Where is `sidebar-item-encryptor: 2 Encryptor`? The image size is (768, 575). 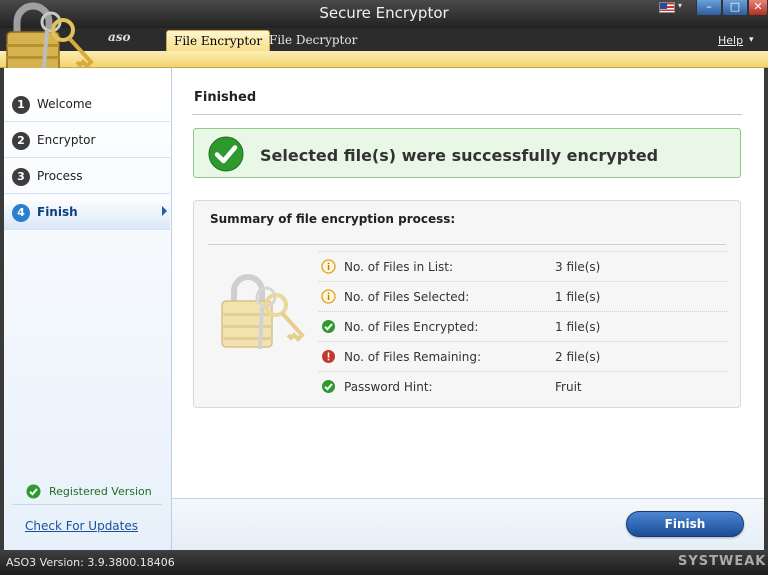
sidebar-item-encryptor: 2 Encryptor is located at coordinates (87, 141).